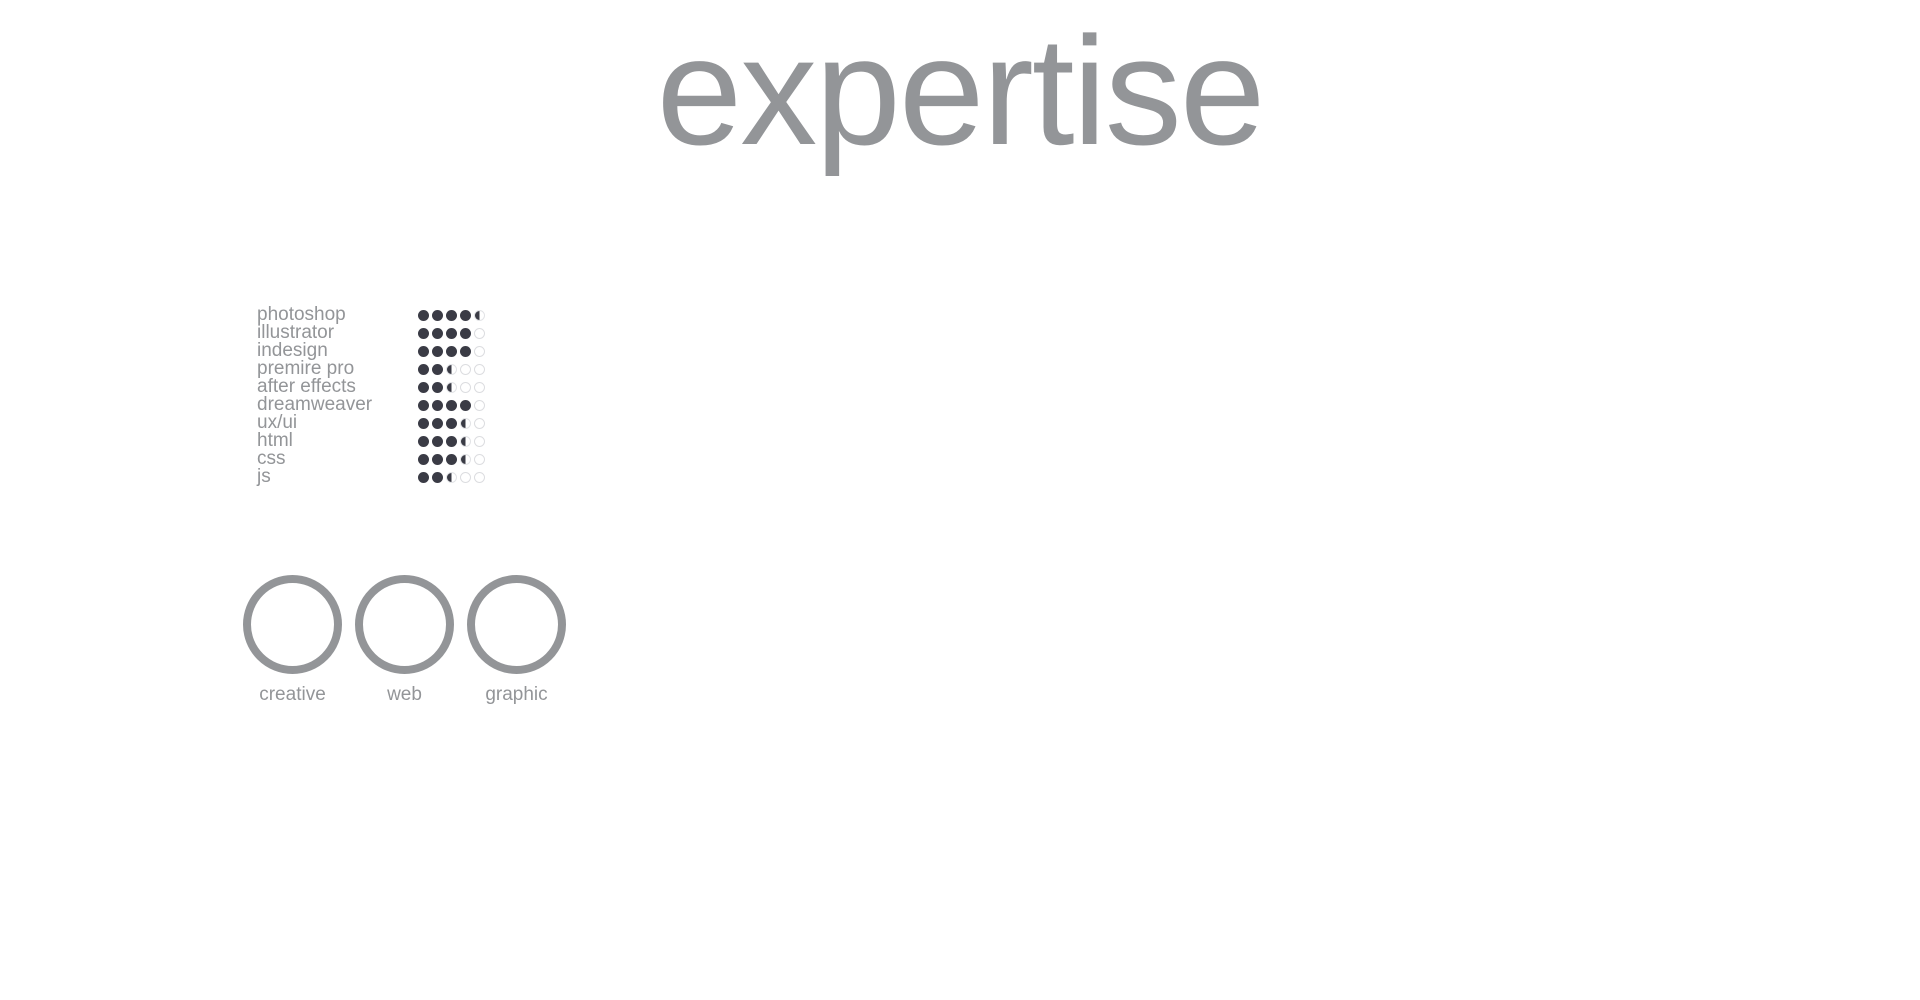  I want to click on category-label: creative, so click(292, 694).